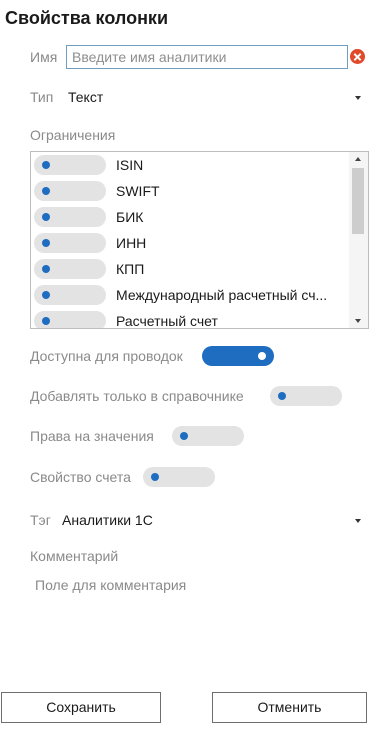  Describe the element at coordinates (358, 159) in the screenshot. I see `scroll-up-icon` at that location.